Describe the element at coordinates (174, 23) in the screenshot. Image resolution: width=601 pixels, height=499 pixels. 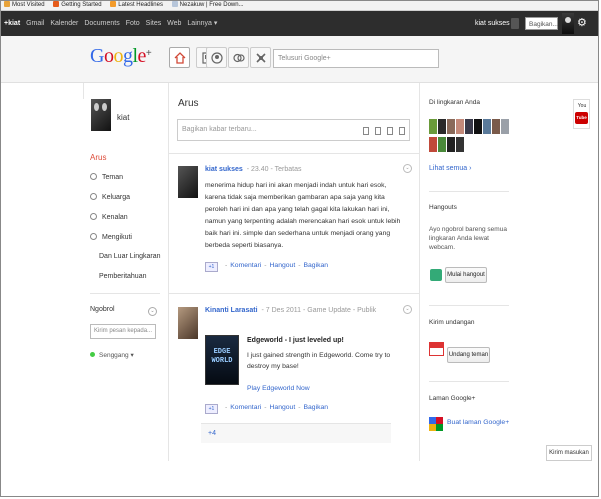
I see `gbar-item-web: Web` at that location.